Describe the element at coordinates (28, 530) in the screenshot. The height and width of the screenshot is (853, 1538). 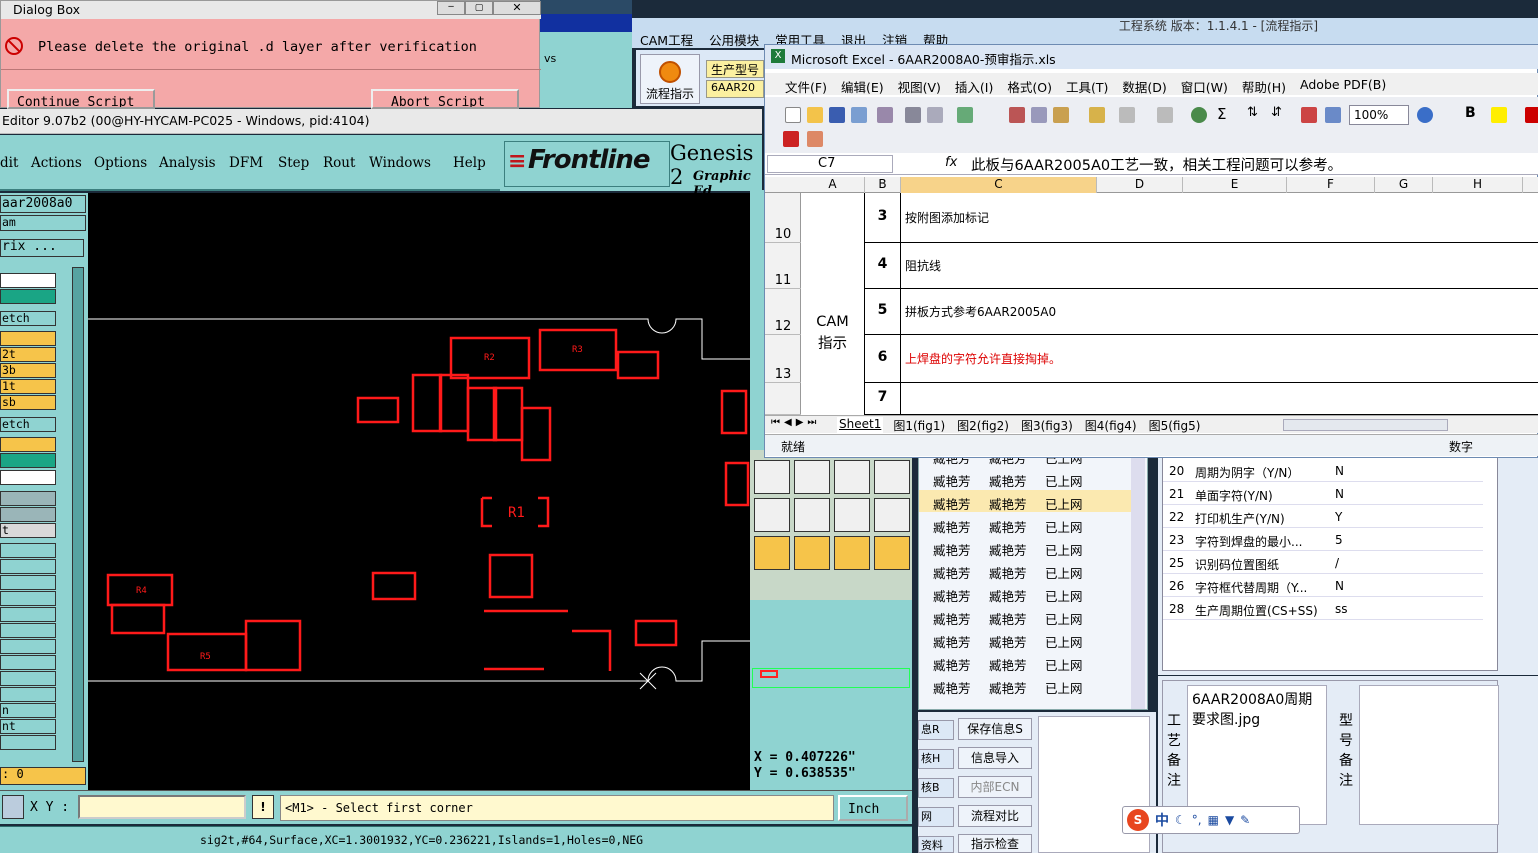
I see `layer-row: t` at that location.